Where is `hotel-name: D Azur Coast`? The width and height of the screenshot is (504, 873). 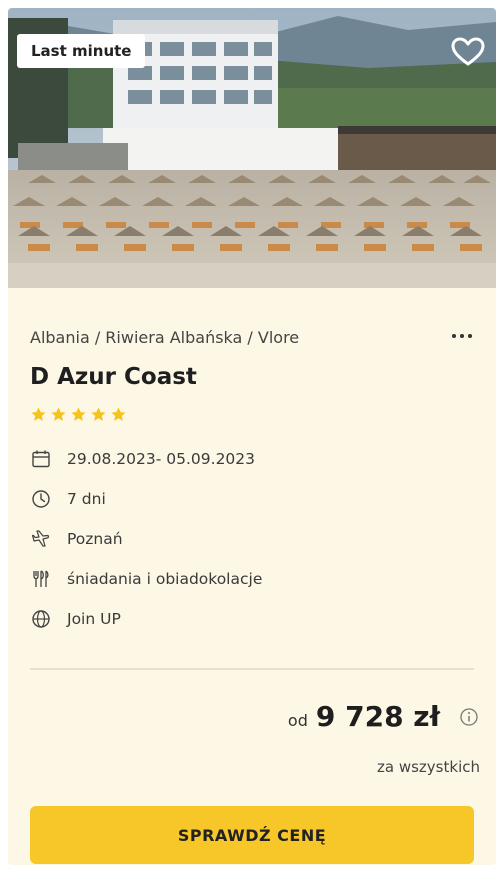
hotel-name: D Azur Coast is located at coordinates (113, 377).